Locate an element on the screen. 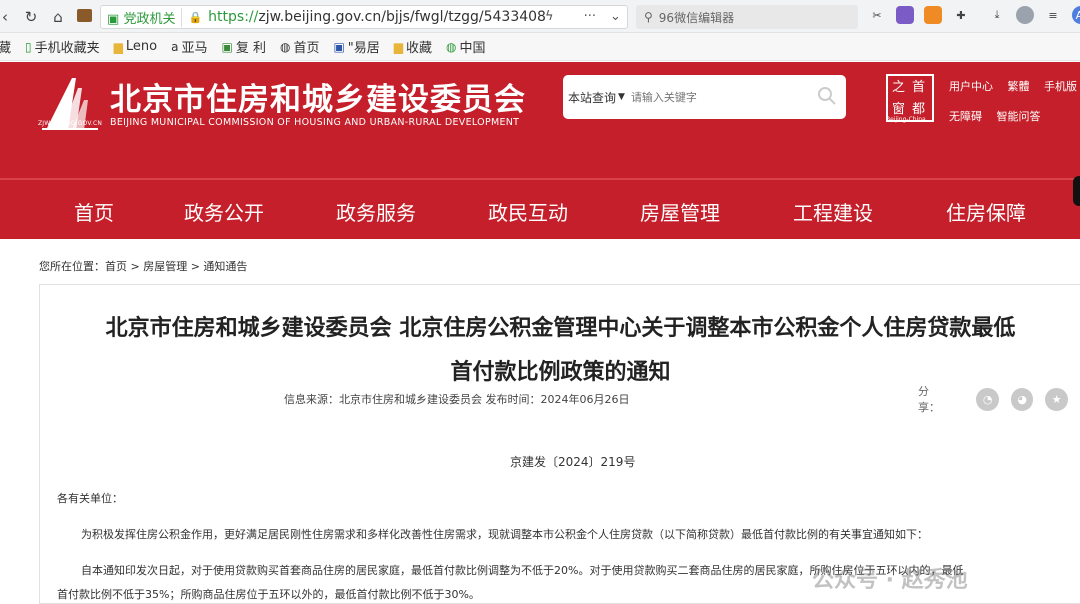 This screenshot has height=604, width=1080. search-icon: ⚲ is located at coordinates (648, 17).